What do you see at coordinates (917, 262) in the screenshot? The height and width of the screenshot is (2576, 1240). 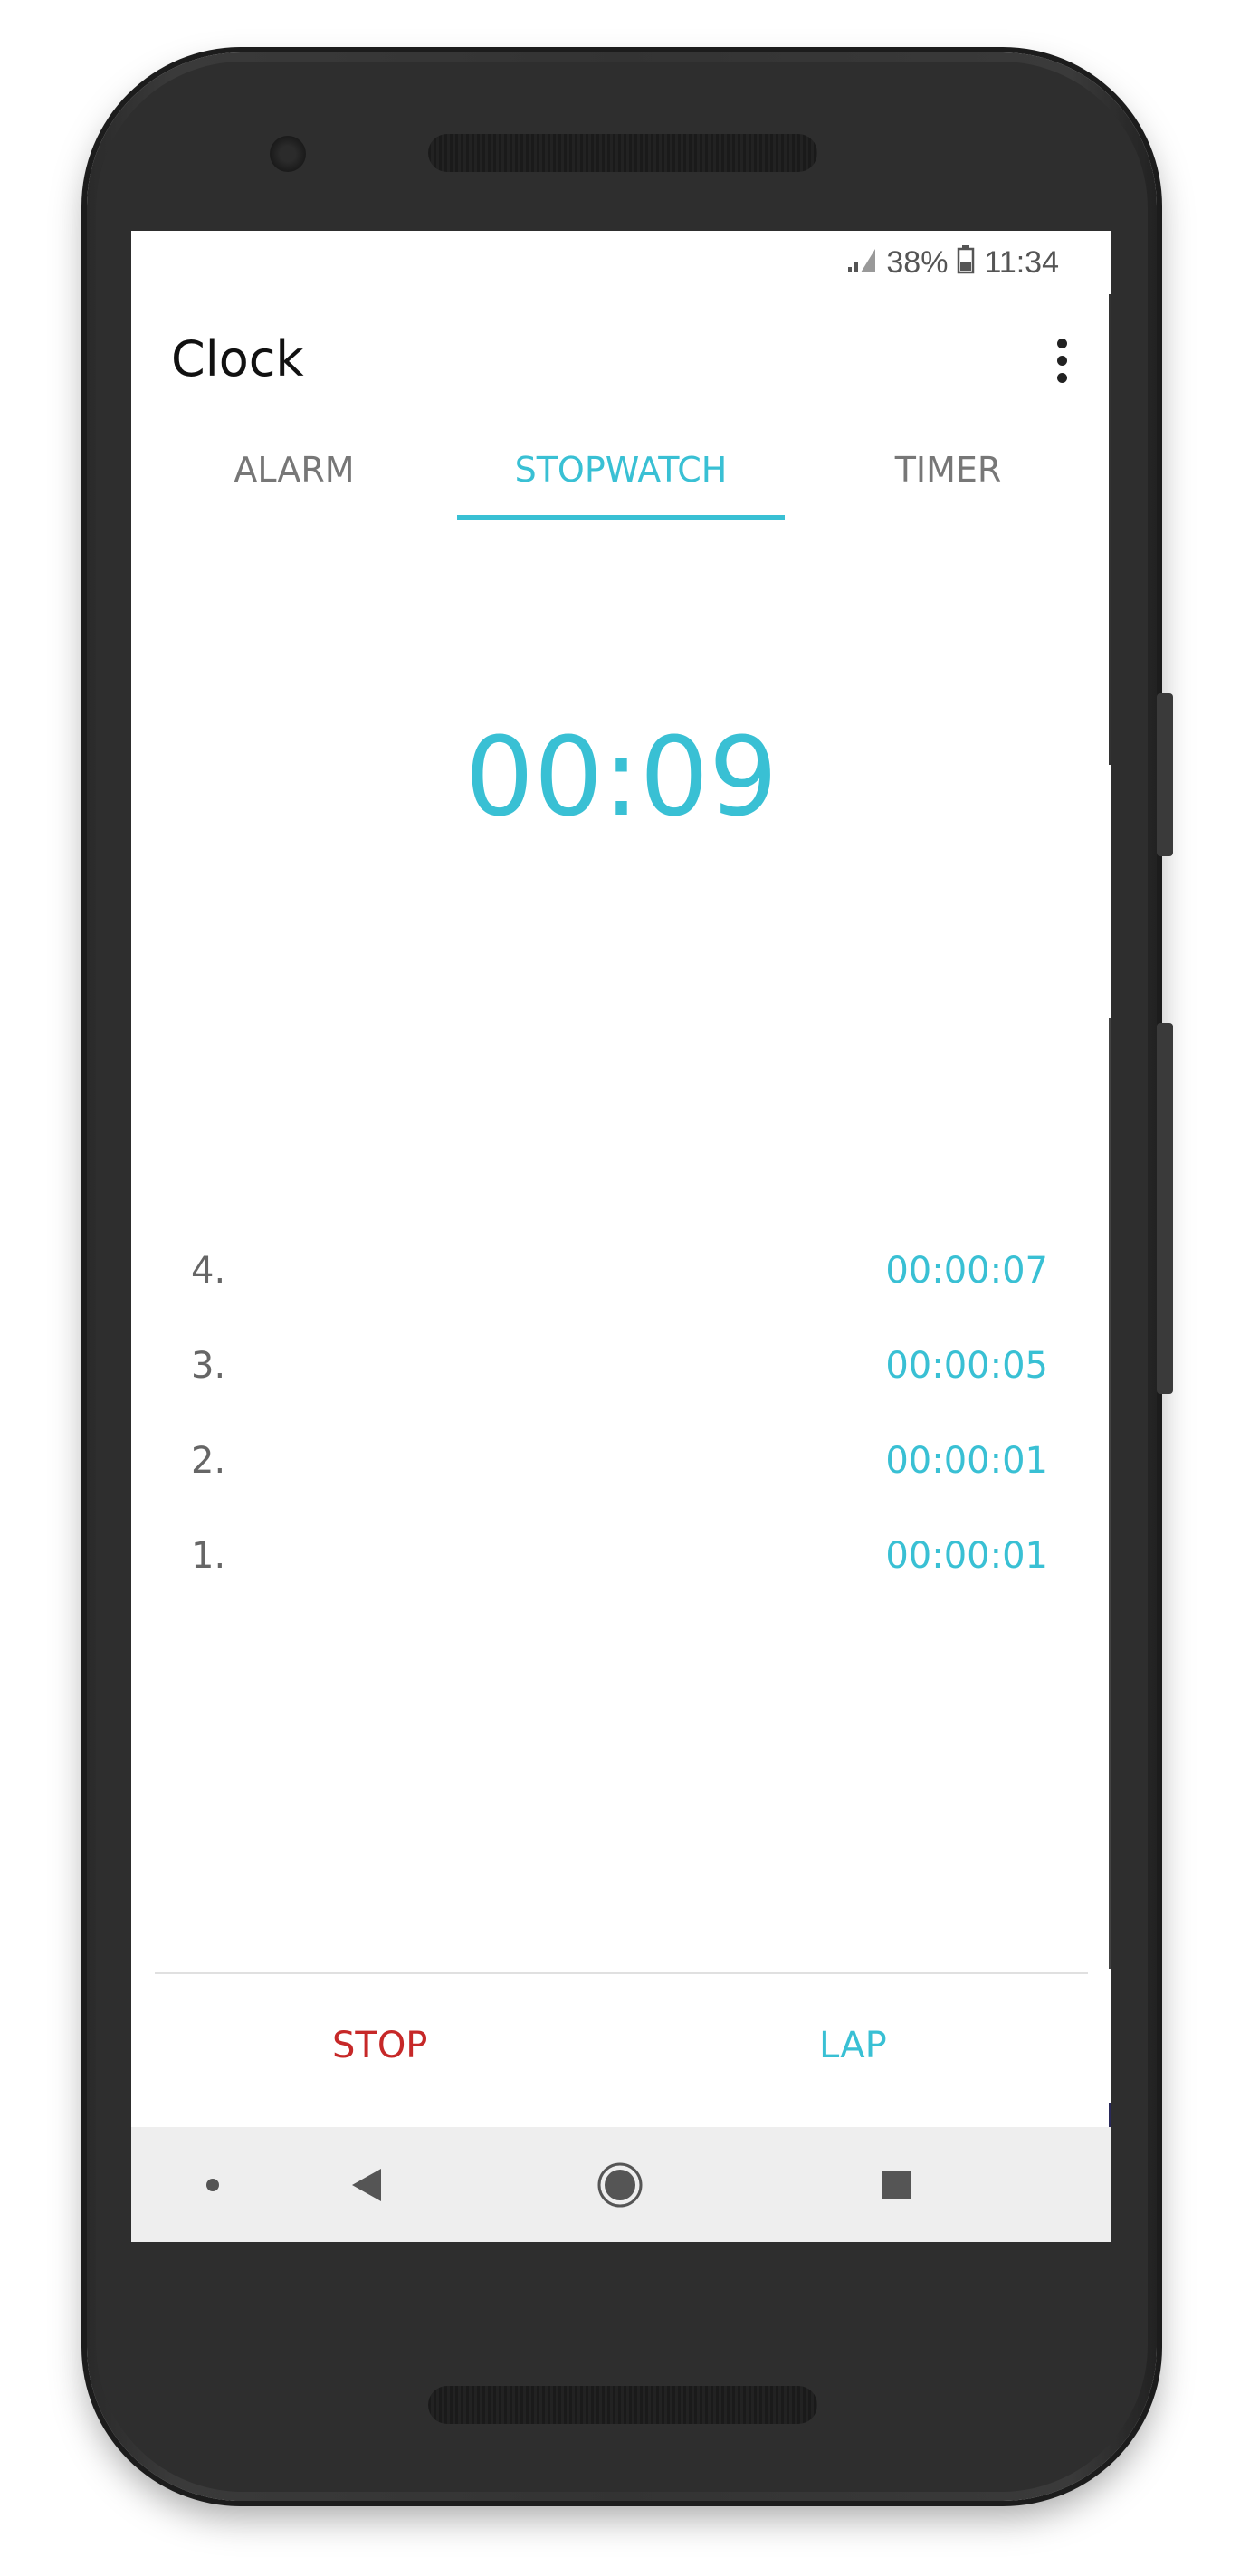 I see `battery-percent: 38%` at bounding box center [917, 262].